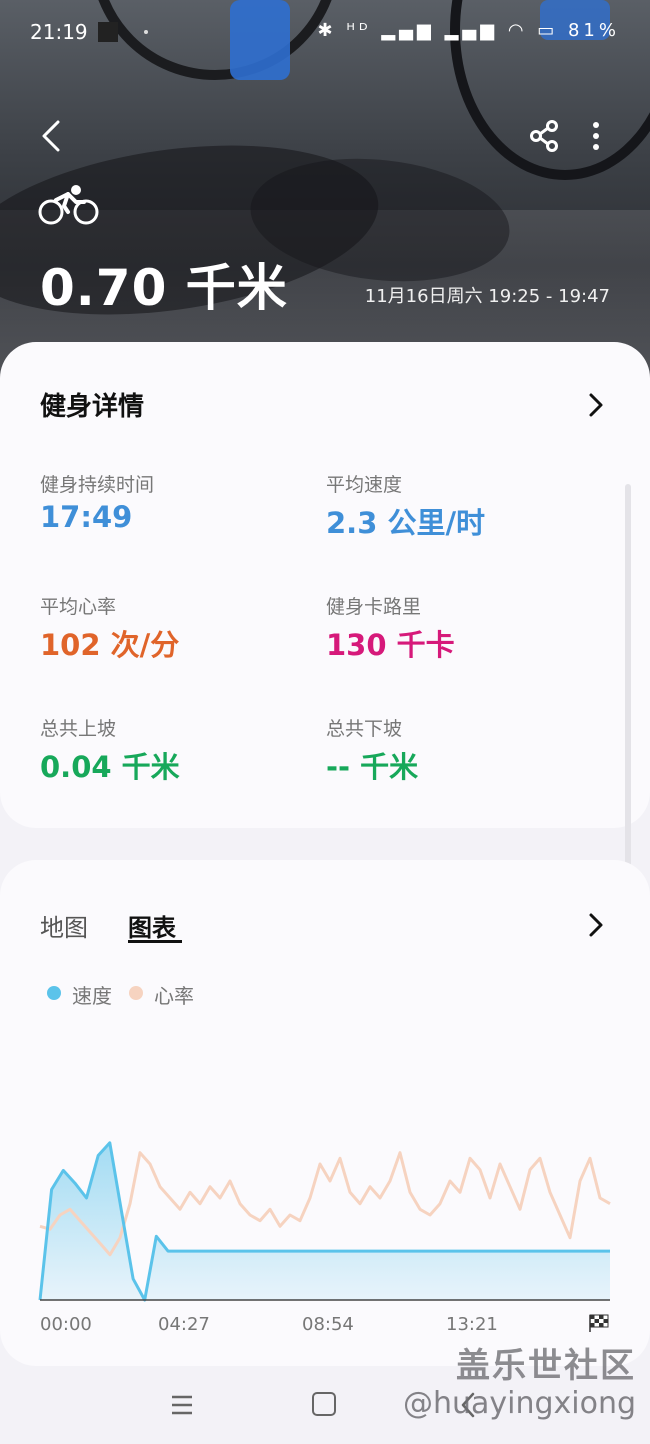  I want to click on metric-label: 总共下坡, so click(364, 729).